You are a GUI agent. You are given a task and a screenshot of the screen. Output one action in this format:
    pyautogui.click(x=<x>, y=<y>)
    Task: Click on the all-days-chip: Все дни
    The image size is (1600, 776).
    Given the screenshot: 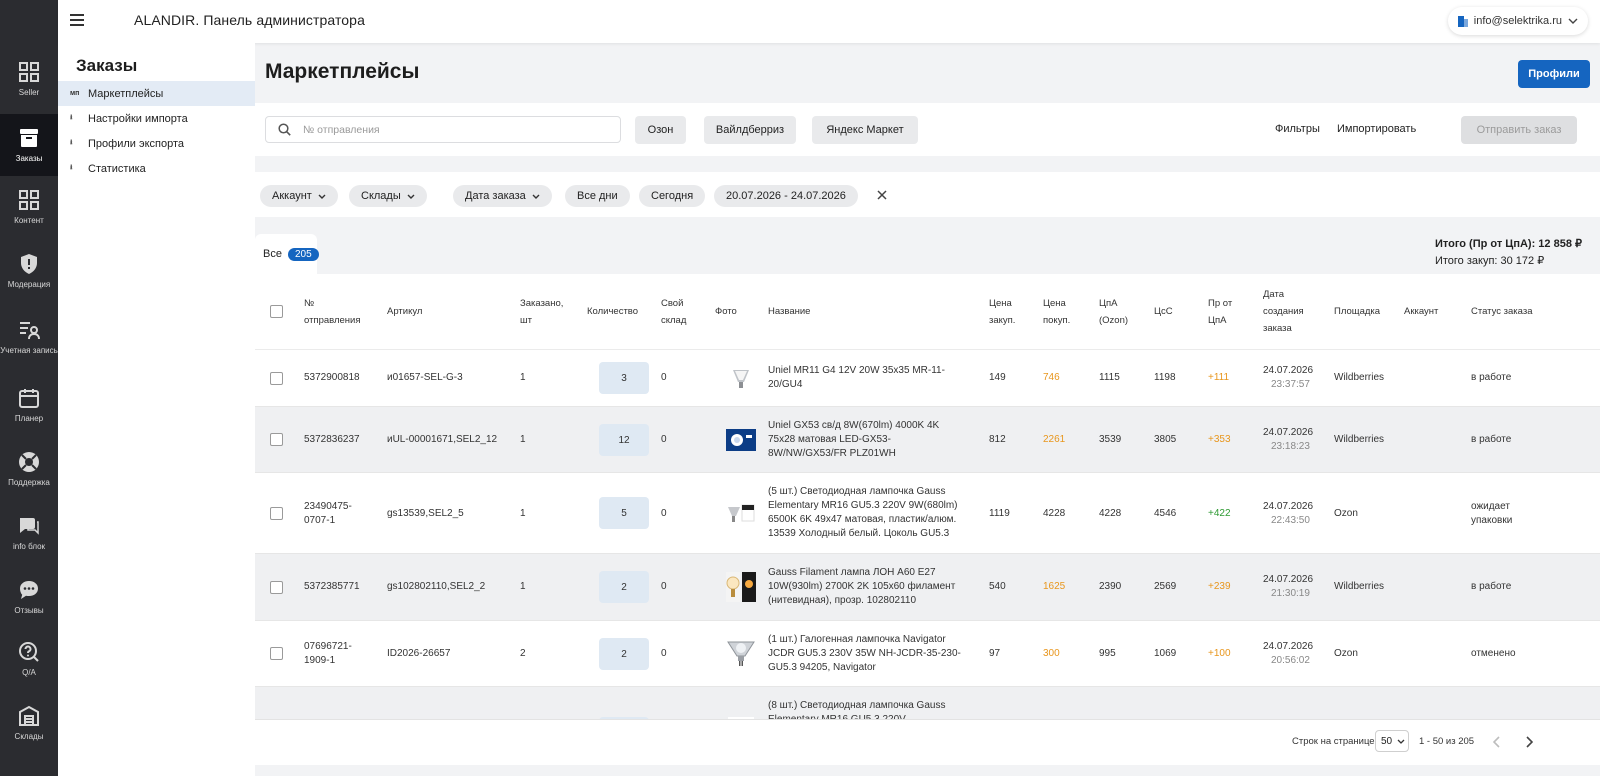 What is the action you would take?
    pyautogui.click(x=597, y=196)
    